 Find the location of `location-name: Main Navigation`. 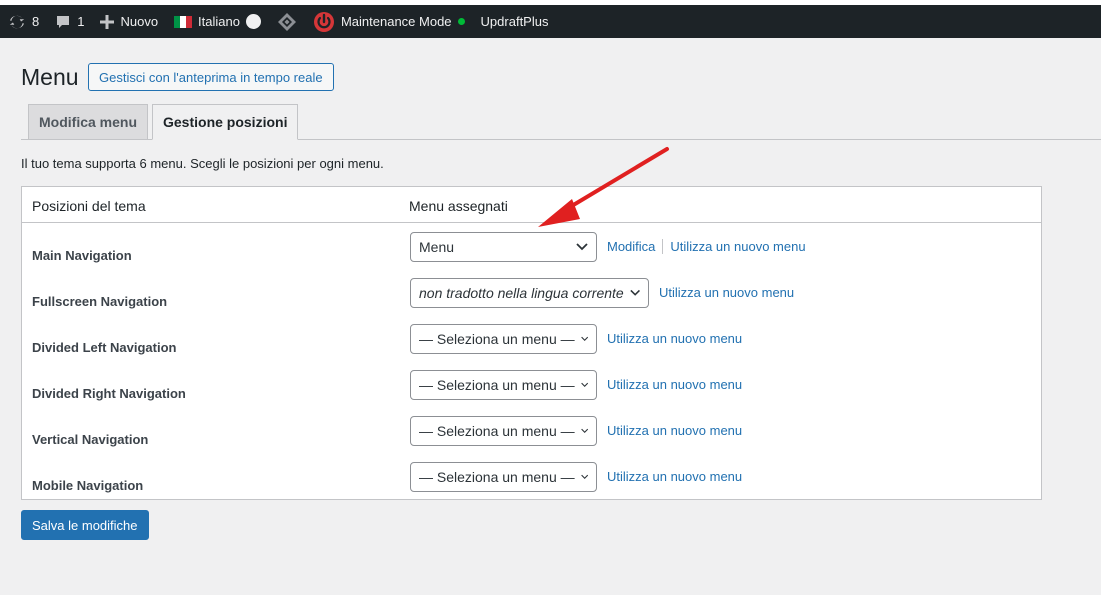

location-name: Main Navigation is located at coordinates (82, 255).